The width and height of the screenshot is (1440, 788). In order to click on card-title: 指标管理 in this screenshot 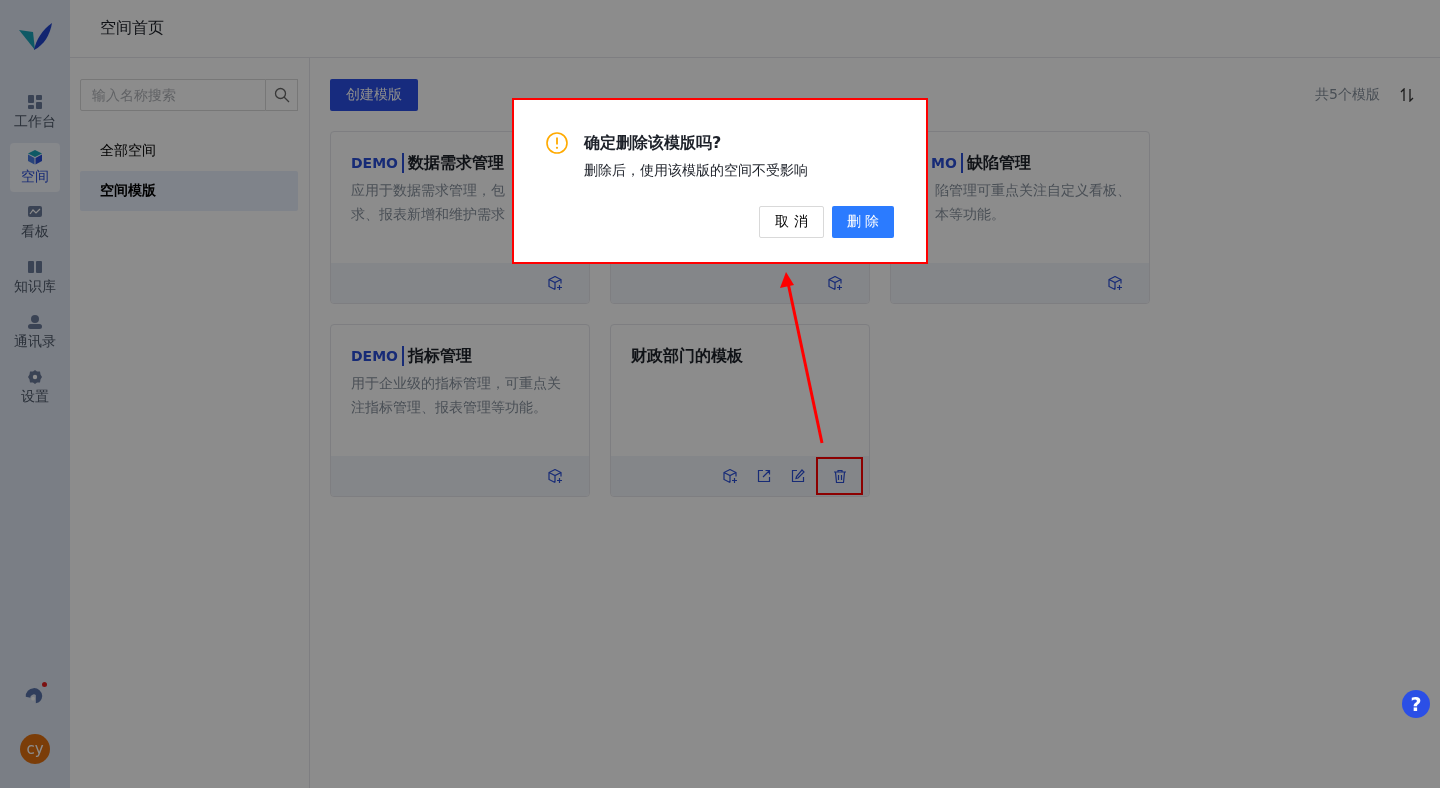, I will do `click(440, 356)`.